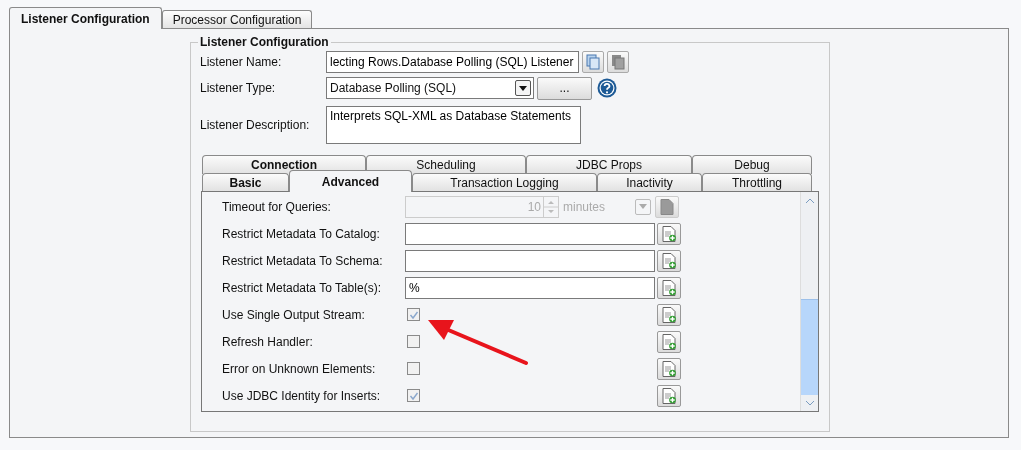 This screenshot has width=1021, height=450. I want to click on tab: Throttling, so click(757, 182).